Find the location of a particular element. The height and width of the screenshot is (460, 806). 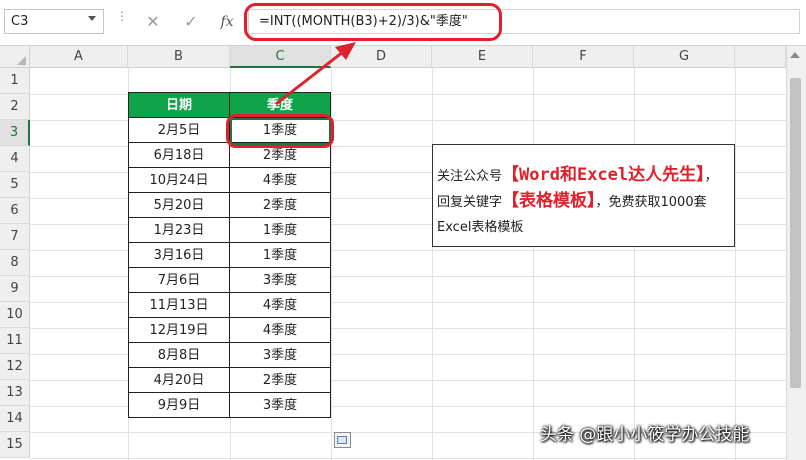

note-highlight-account: 【Word和Excel达人先生】 is located at coordinates (603, 175).